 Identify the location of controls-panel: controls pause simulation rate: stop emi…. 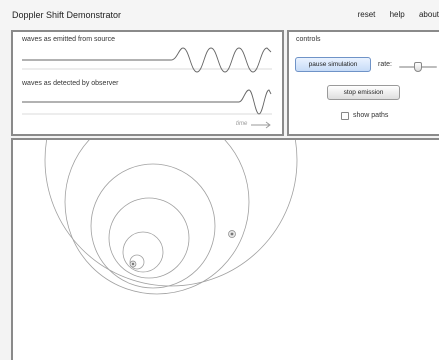
(363, 83).